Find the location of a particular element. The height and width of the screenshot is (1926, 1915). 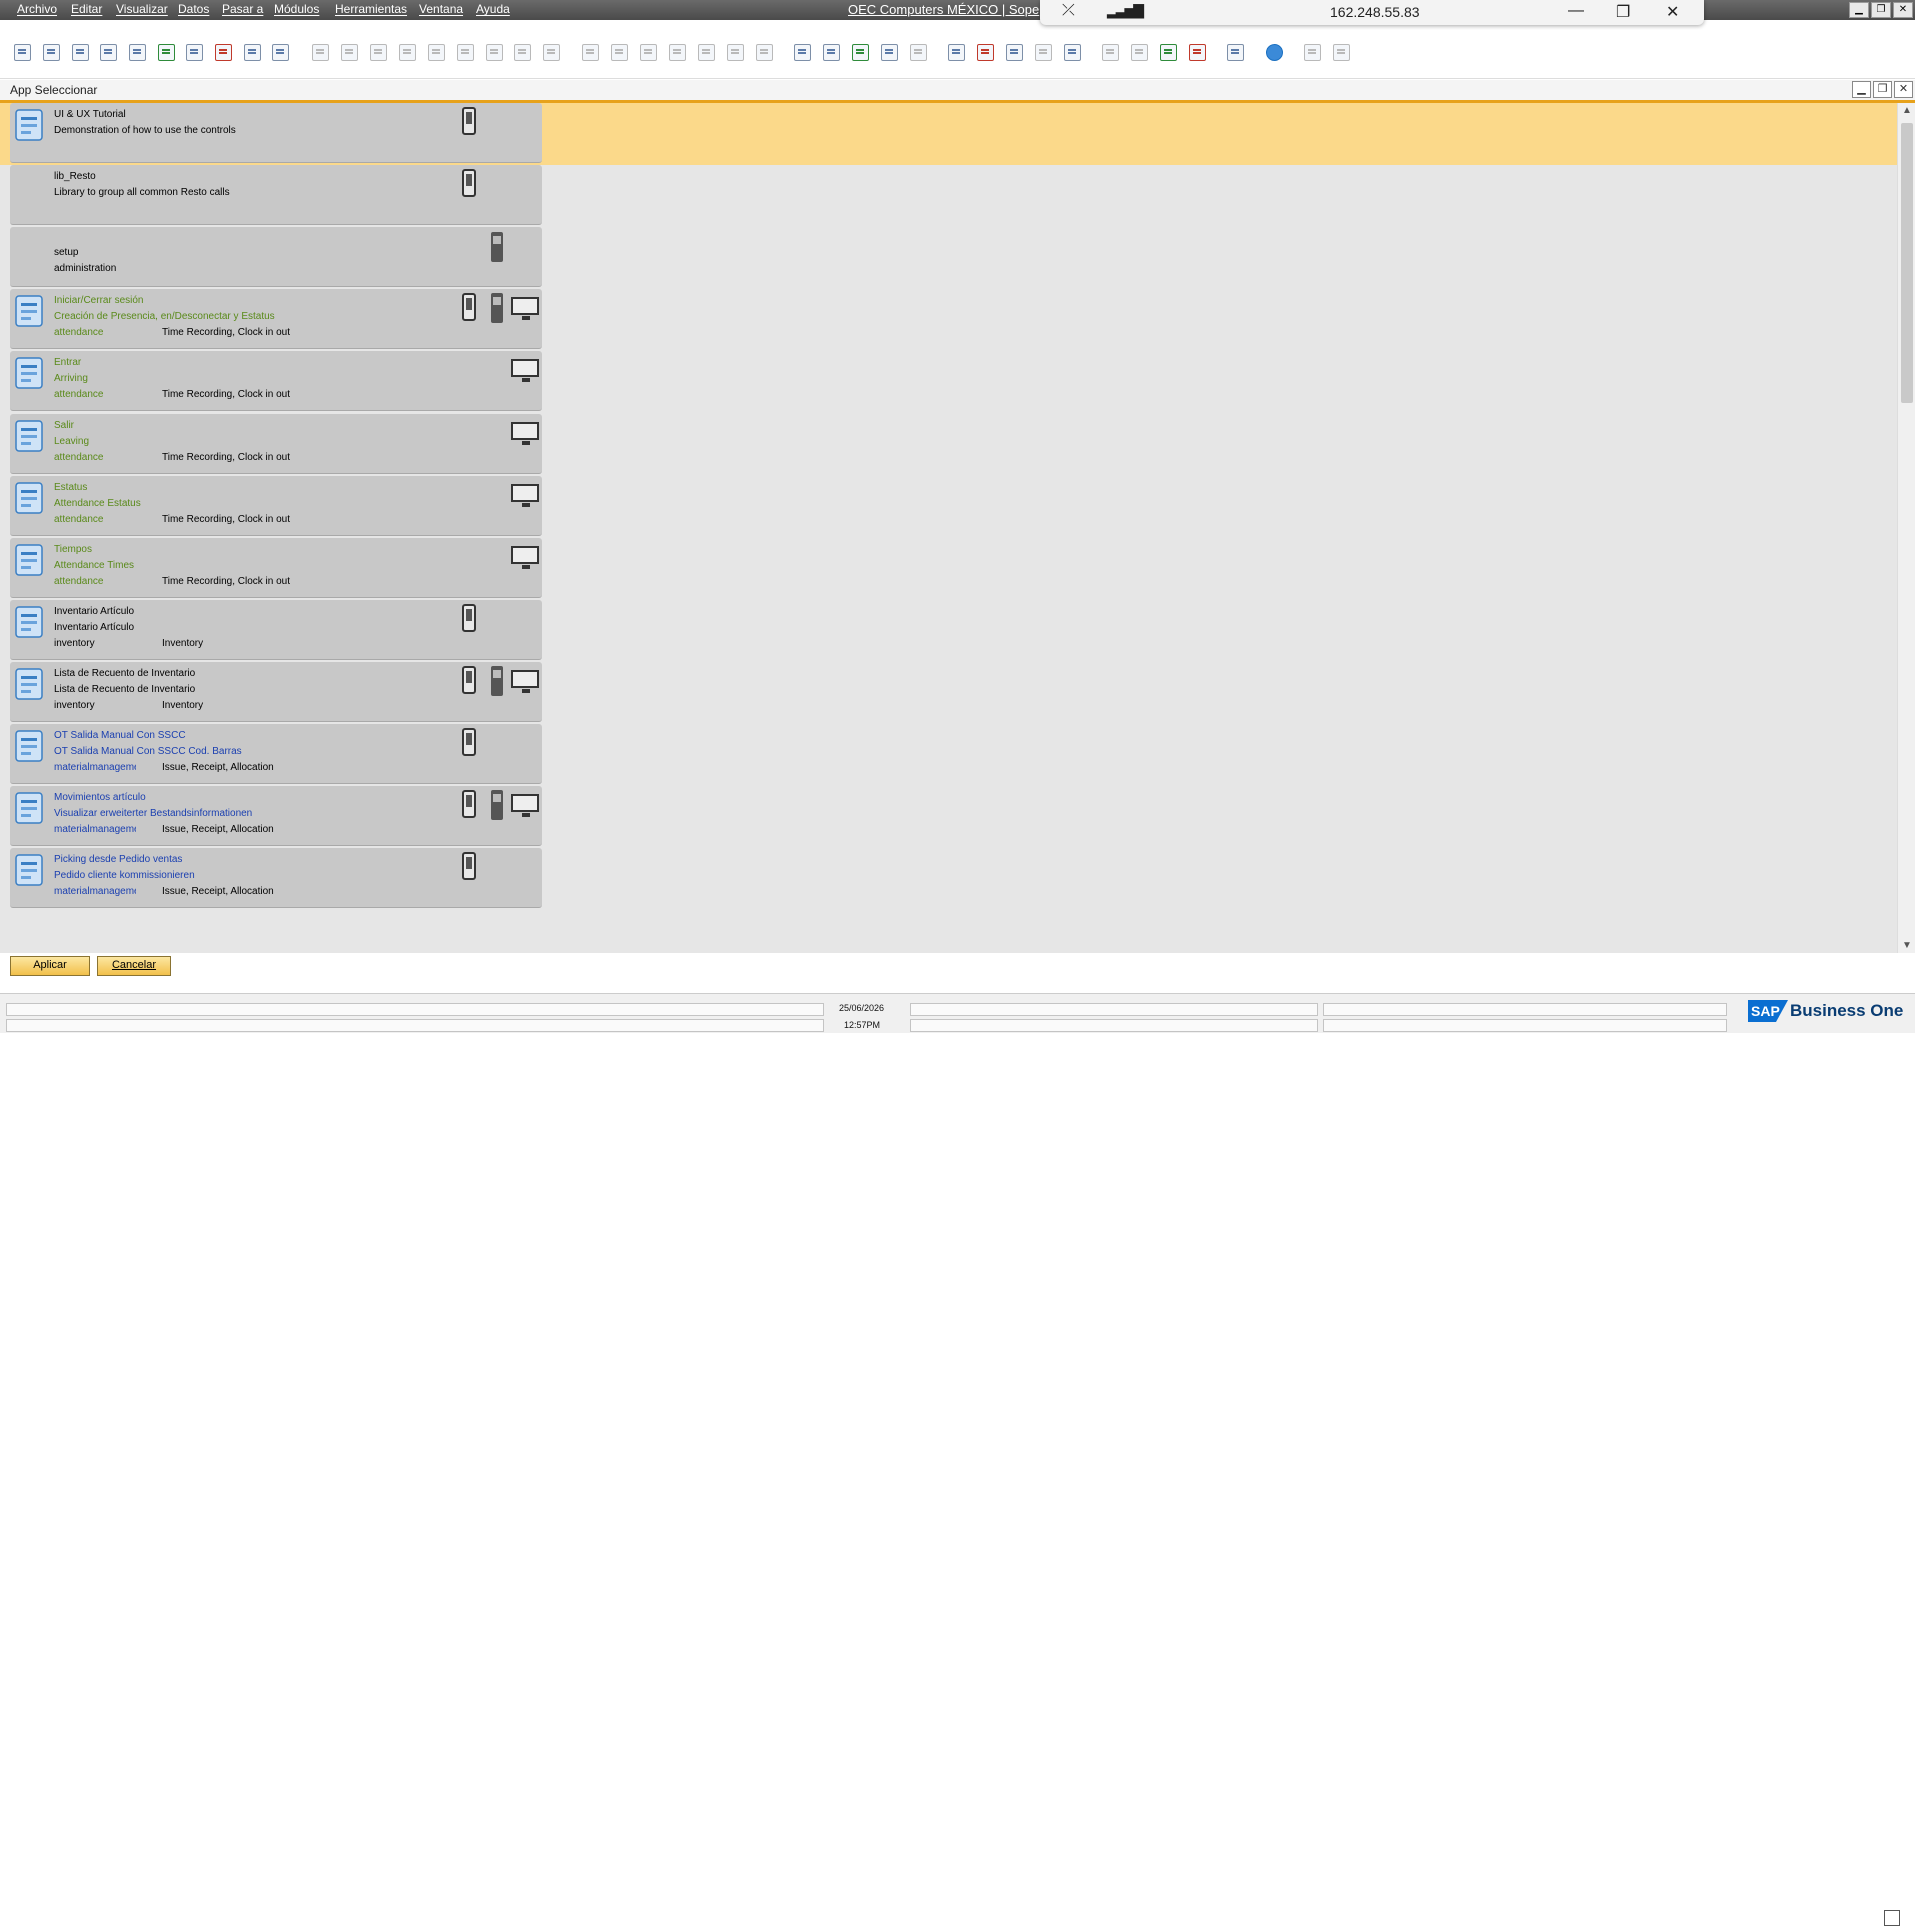

edit-icon is located at coordinates (802, 52).